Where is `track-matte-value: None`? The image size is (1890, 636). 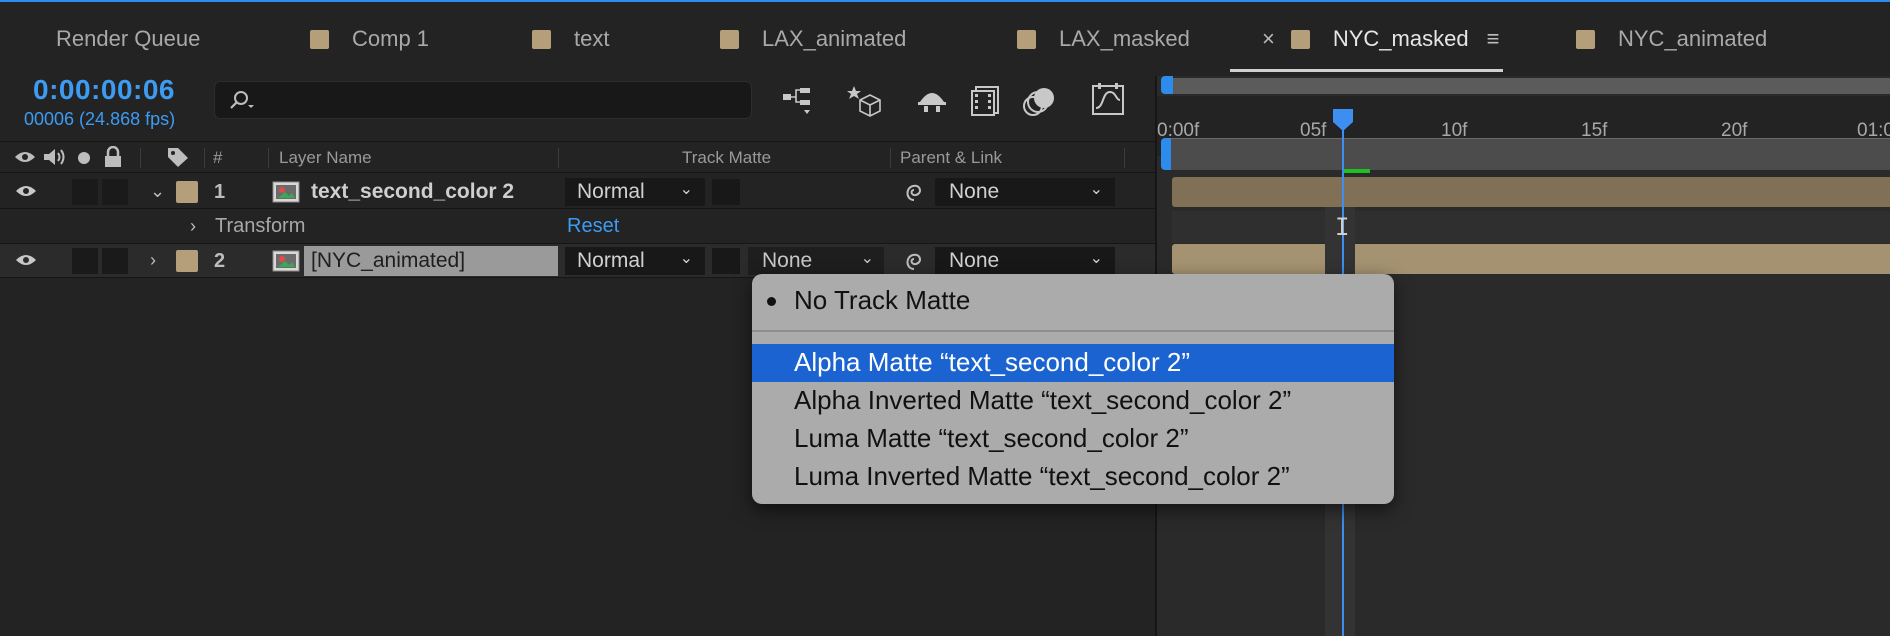
track-matte-value: None is located at coordinates (787, 260).